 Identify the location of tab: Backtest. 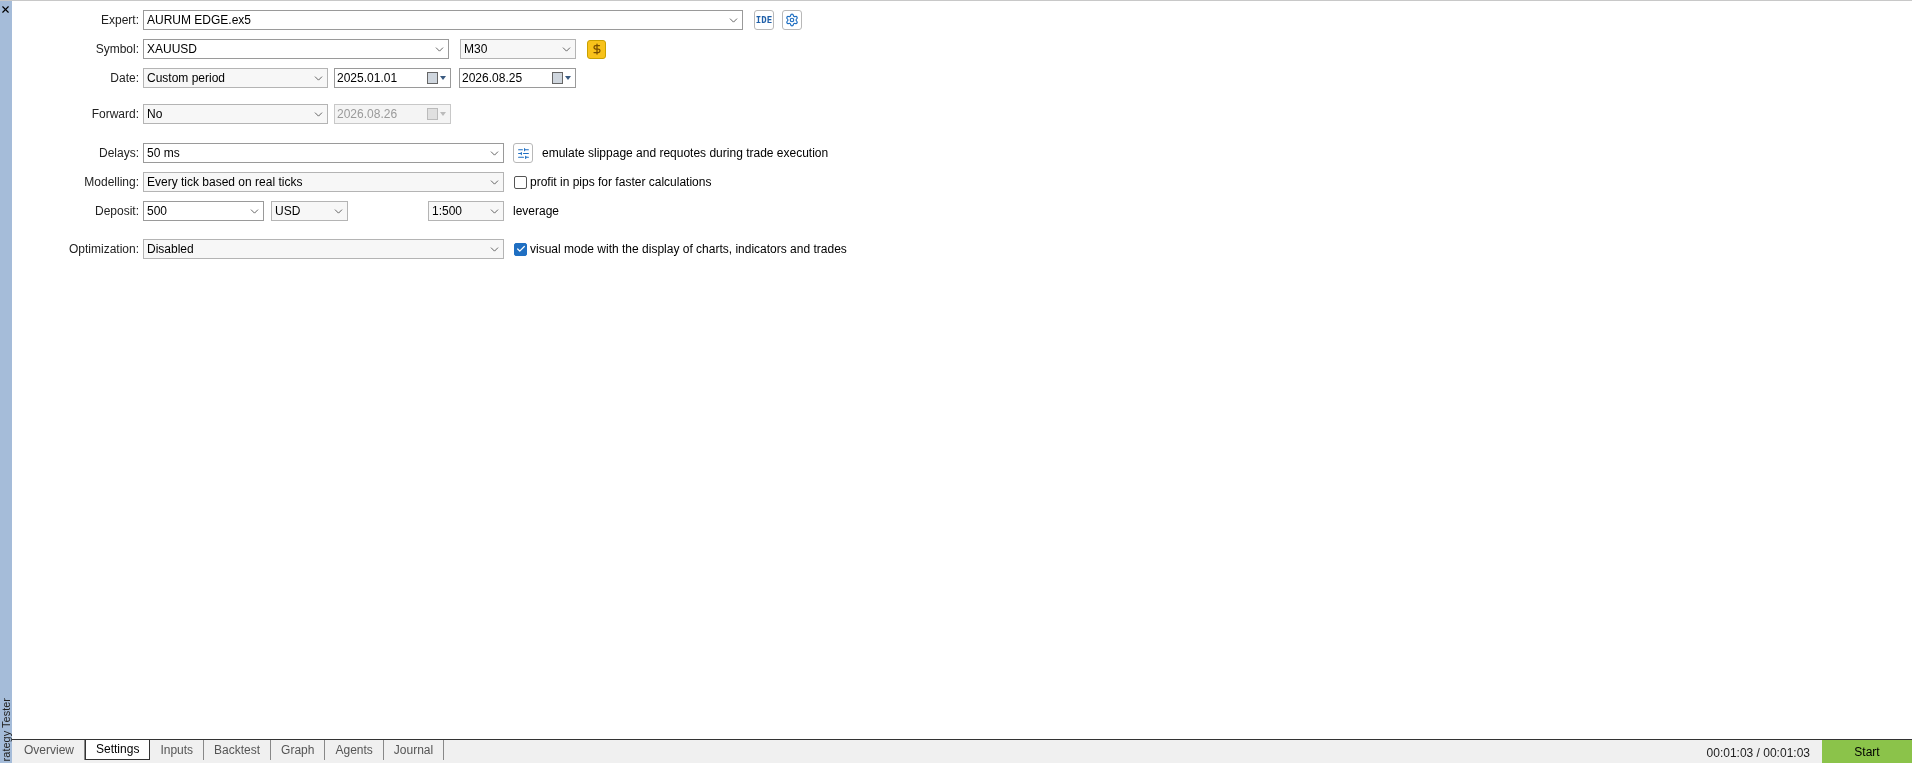
(238, 750).